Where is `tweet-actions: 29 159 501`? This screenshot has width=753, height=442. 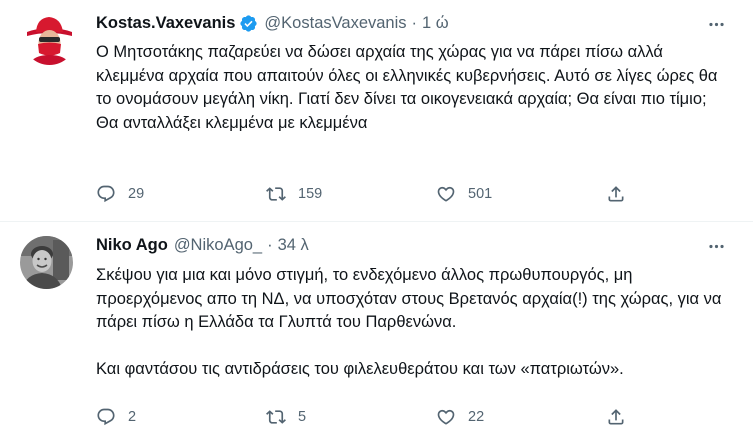 tweet-actions: 29 159 501 is located at coordinates (366, 194).